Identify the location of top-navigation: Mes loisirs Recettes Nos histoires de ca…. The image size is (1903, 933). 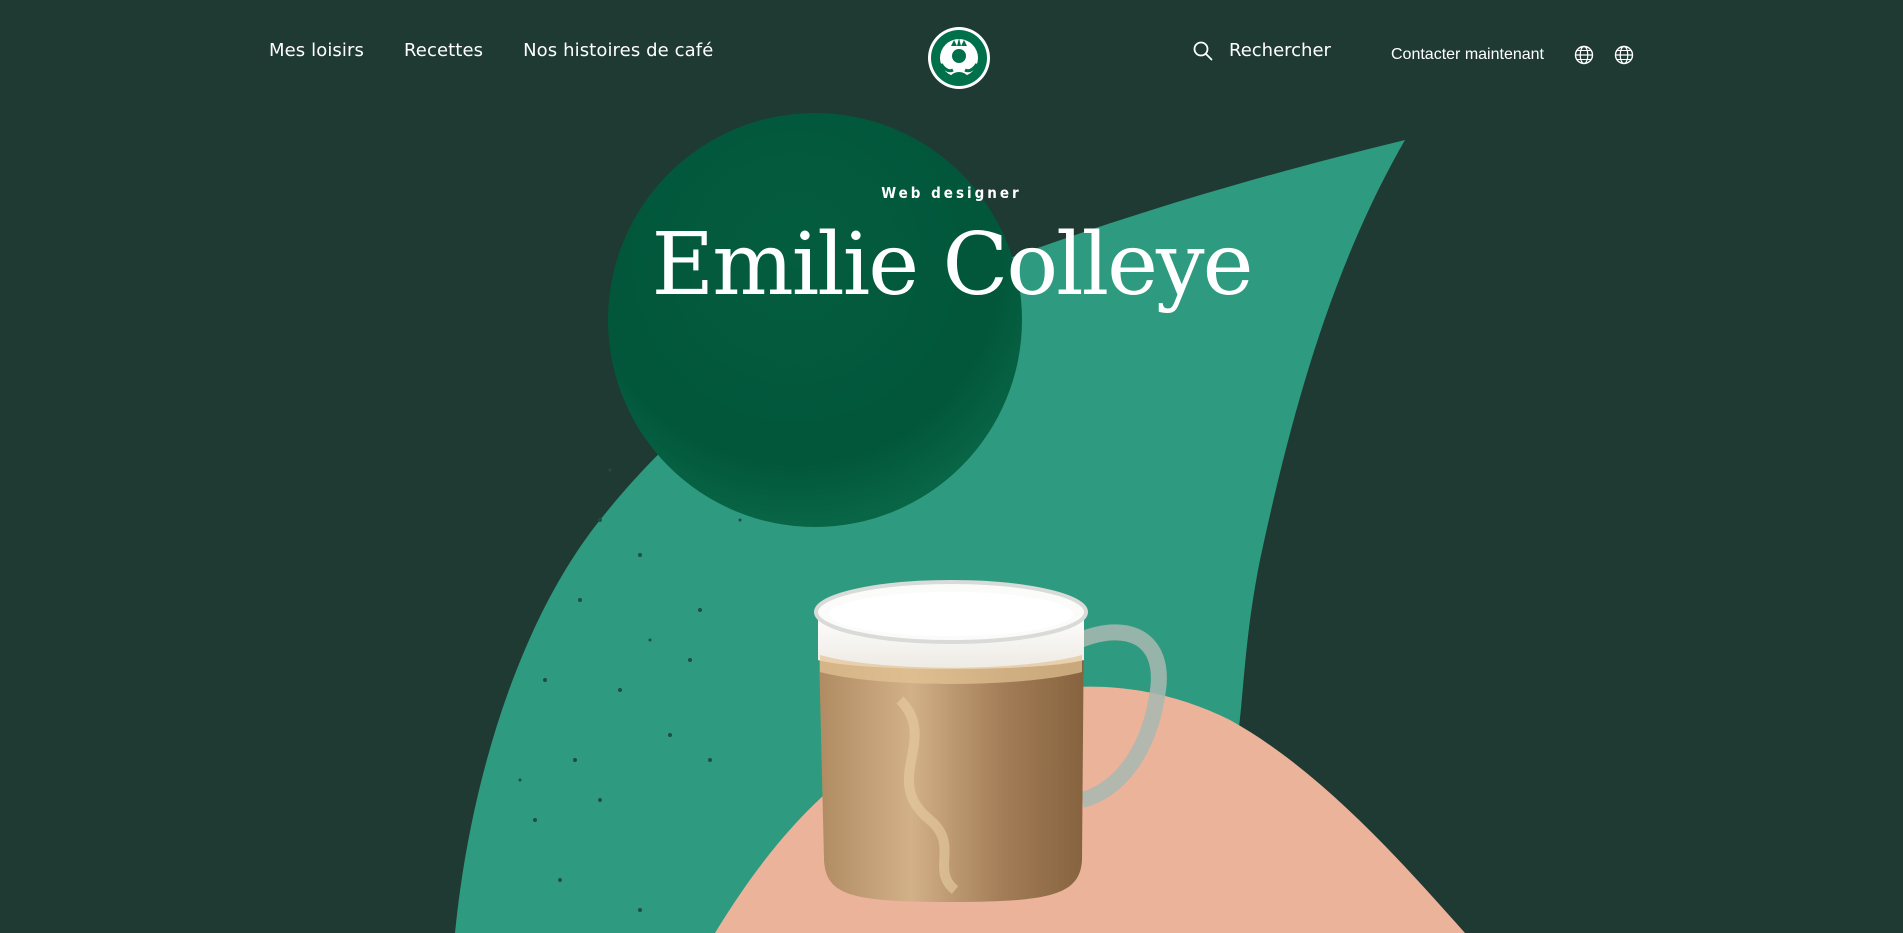
(951, 55).